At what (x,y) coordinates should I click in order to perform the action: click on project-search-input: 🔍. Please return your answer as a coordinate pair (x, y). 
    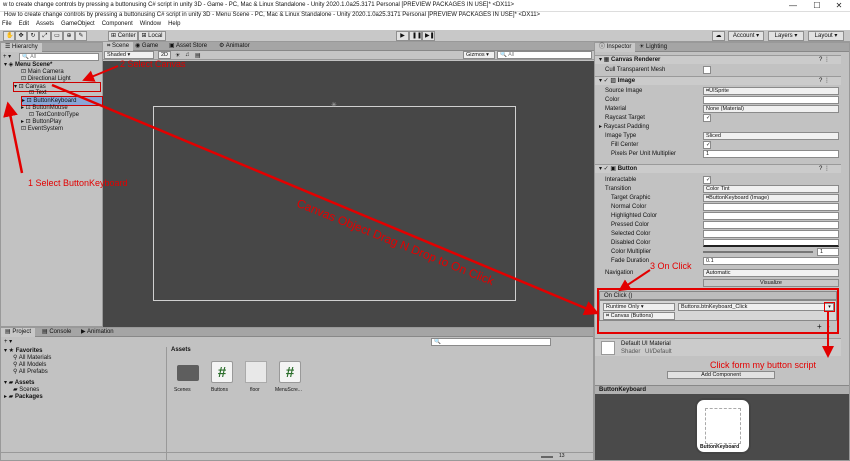
    Looking at the image, I should click on (491, 342).